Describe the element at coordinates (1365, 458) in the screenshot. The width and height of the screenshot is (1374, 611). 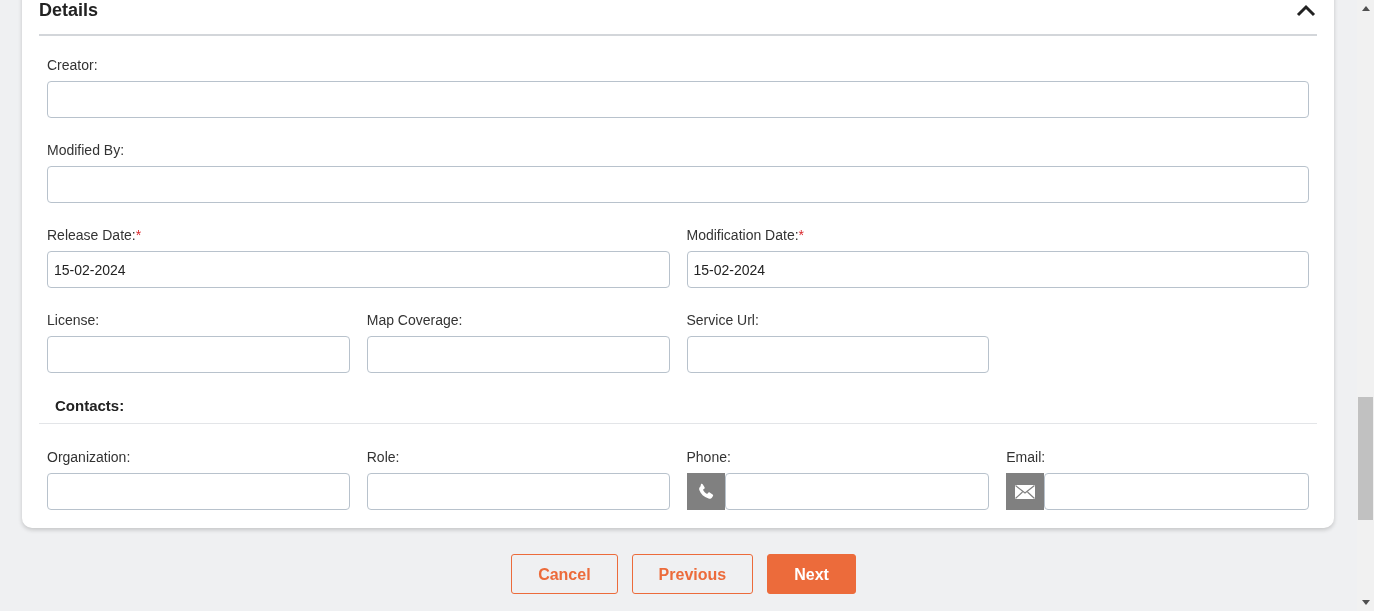
I see `scrollbar-thumb` at that location.